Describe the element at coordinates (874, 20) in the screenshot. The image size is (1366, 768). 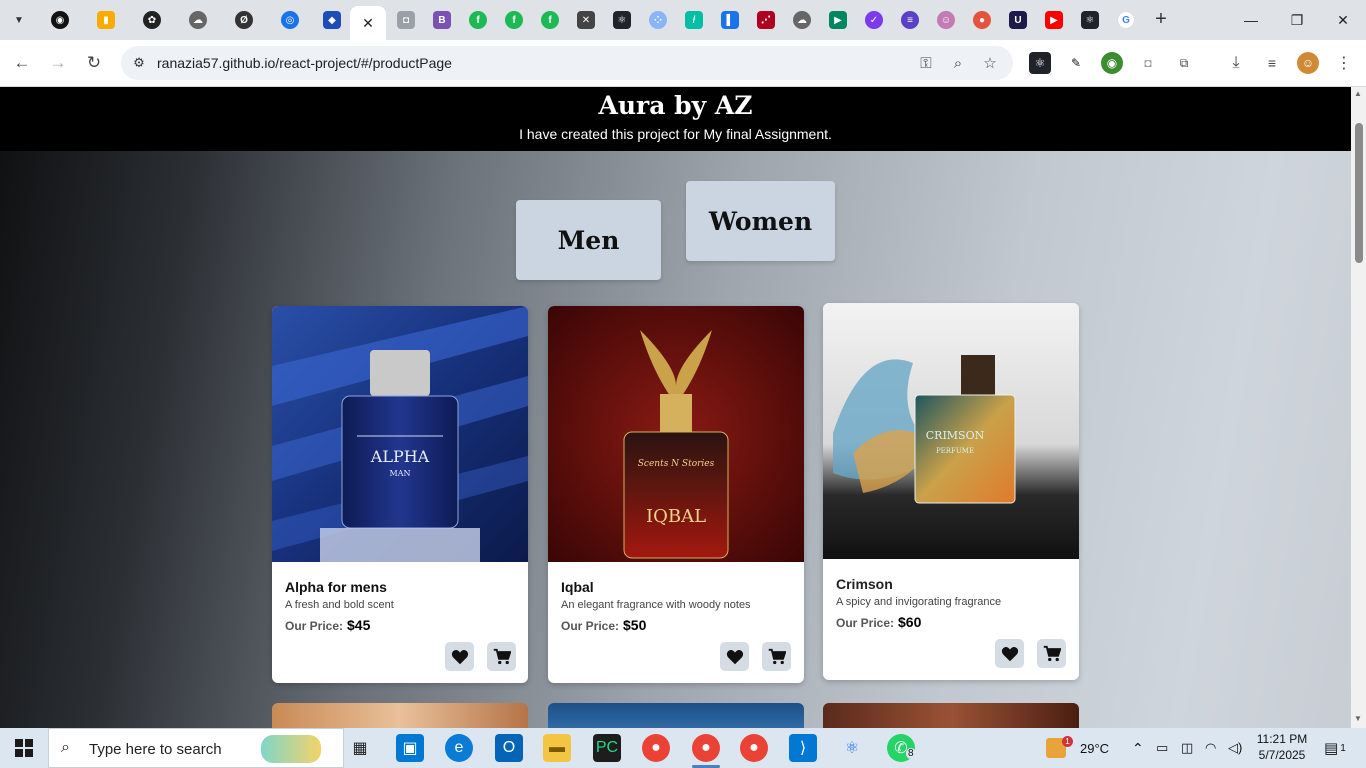
I see `tab-check: ✓` at that location.